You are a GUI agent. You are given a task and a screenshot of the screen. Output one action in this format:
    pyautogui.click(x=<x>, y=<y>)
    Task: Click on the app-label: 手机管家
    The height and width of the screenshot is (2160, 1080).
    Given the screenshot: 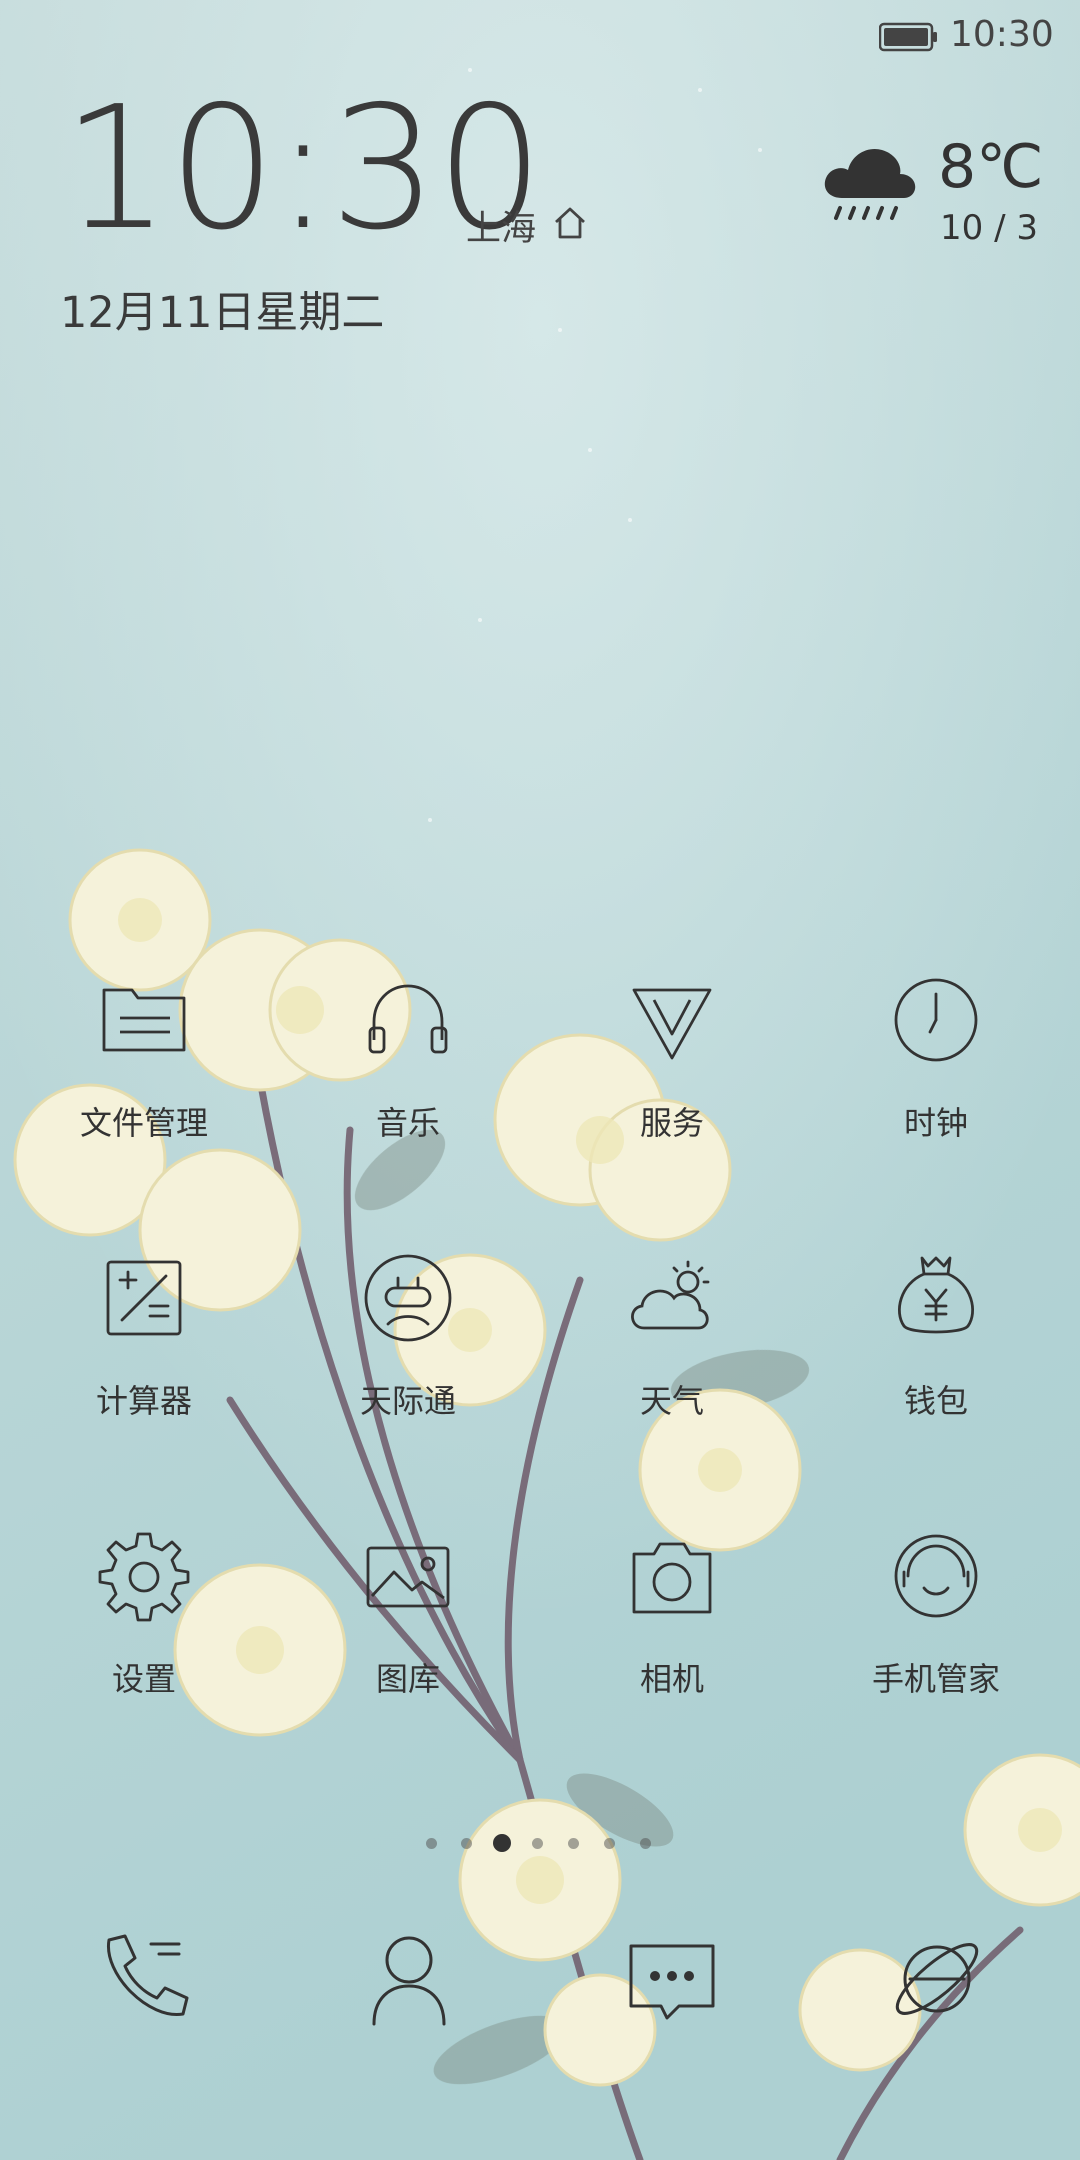 What is the action you would take?
    pyautogui.click(x=935, y=1679)
    